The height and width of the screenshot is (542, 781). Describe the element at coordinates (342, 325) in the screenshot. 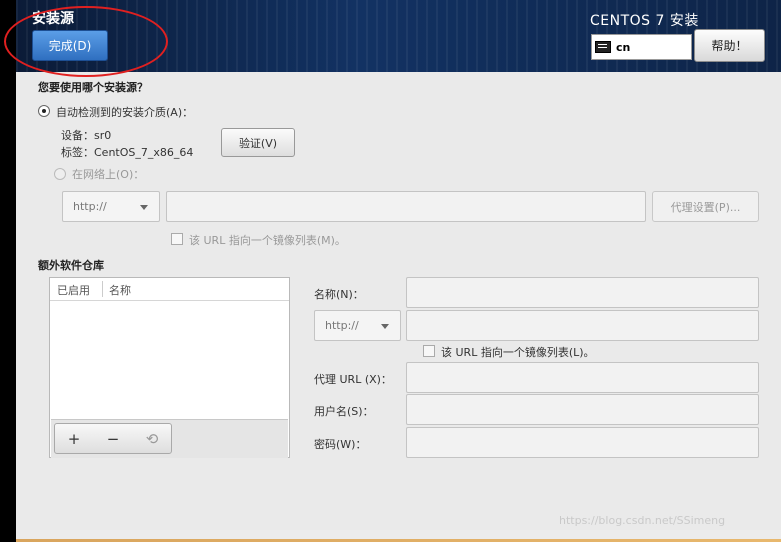

I see `repo-protocol-value: http://` at that location.